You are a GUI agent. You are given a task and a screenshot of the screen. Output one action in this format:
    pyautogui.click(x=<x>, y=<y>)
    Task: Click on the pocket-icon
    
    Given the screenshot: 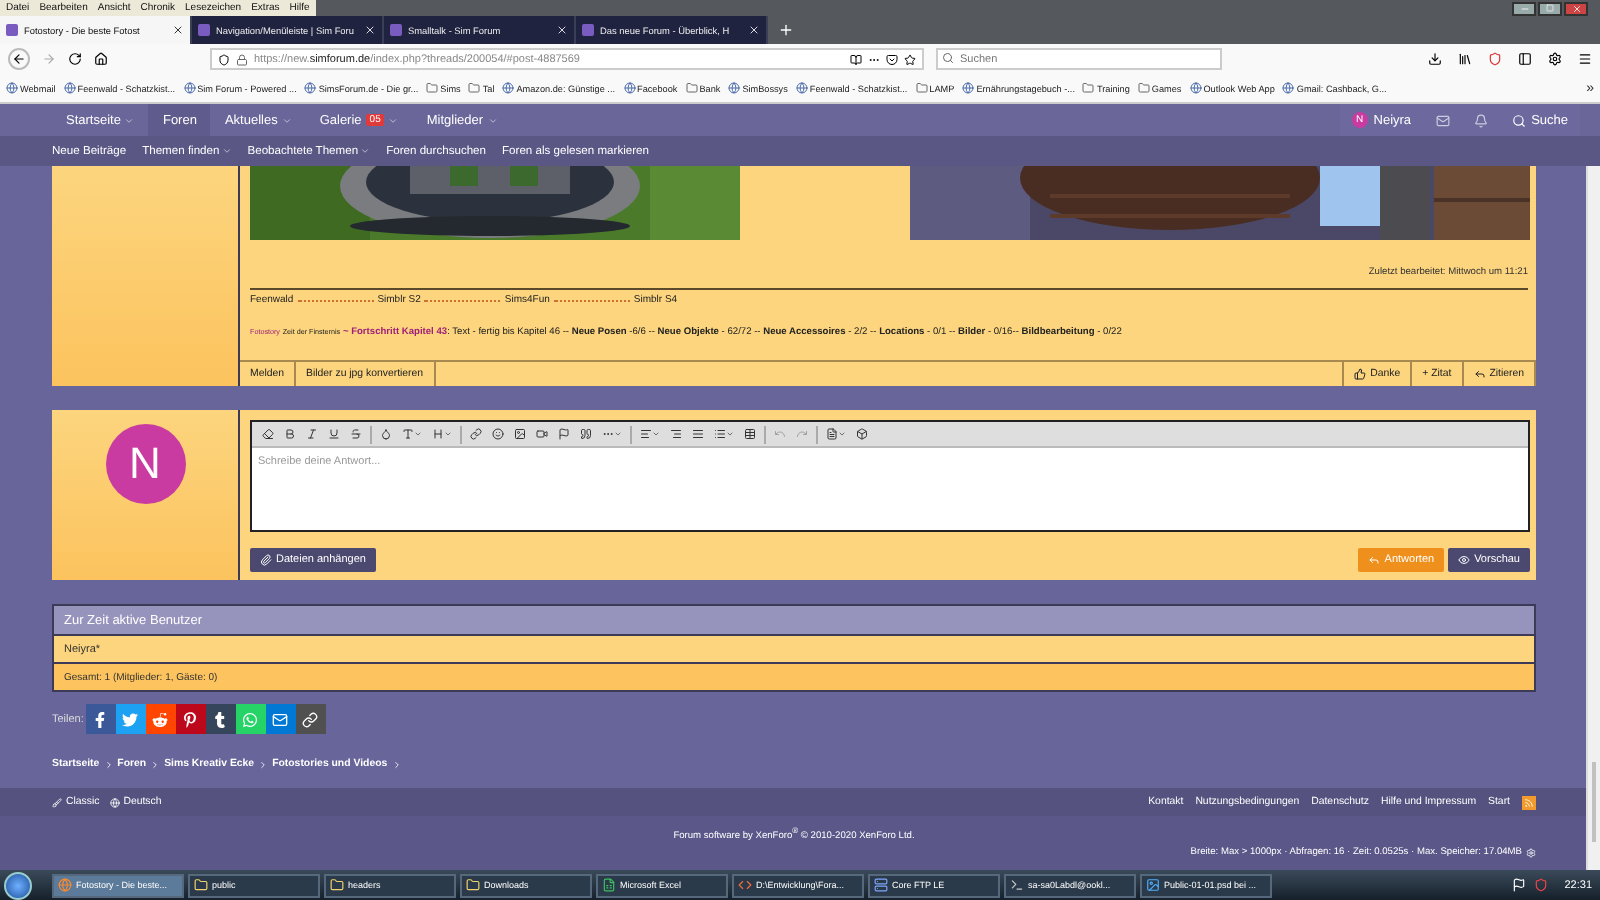 What is the action you would take?
    pyautogui.click(x=892, y=59)
    